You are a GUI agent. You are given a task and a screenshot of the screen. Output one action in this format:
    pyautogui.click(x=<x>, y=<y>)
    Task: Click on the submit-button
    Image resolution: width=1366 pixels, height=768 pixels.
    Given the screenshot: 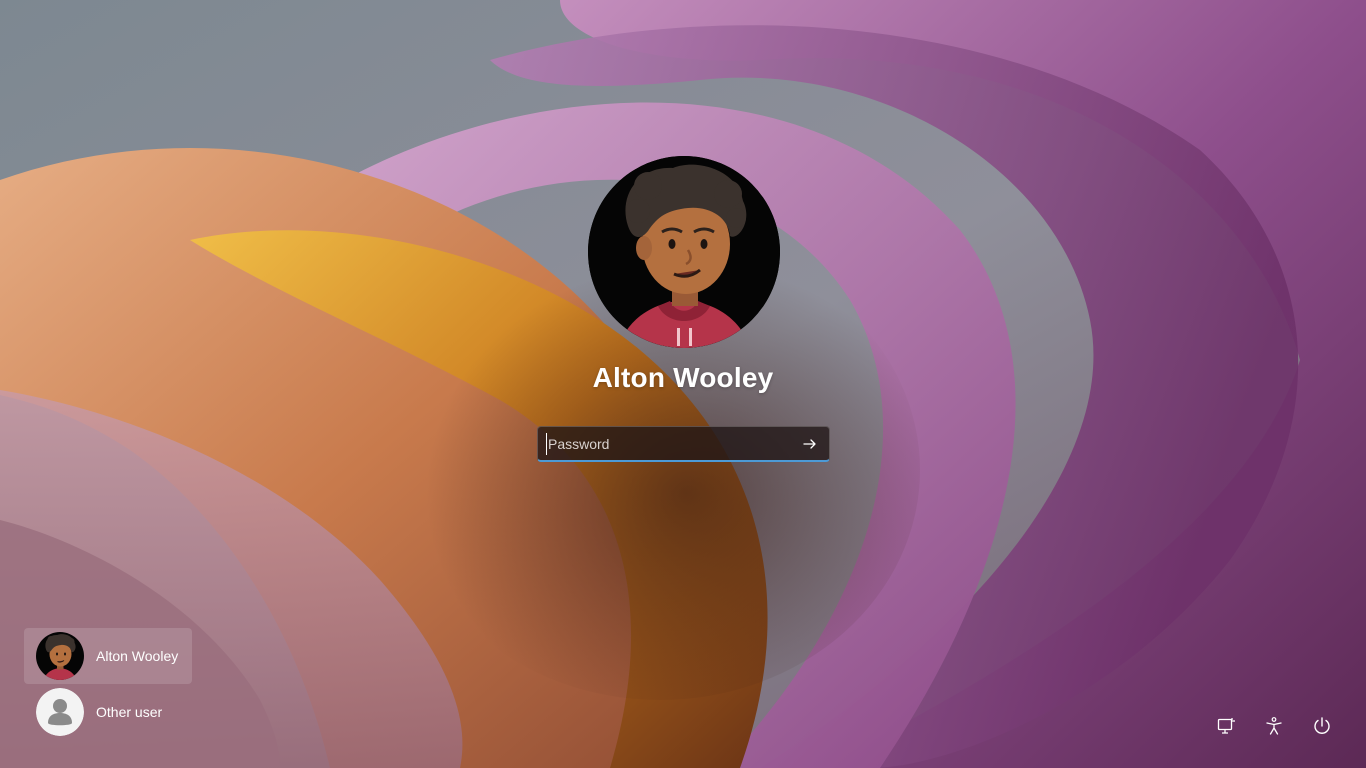 What is the action you would take?
    pyautogui.click(x=810, y=444)
    